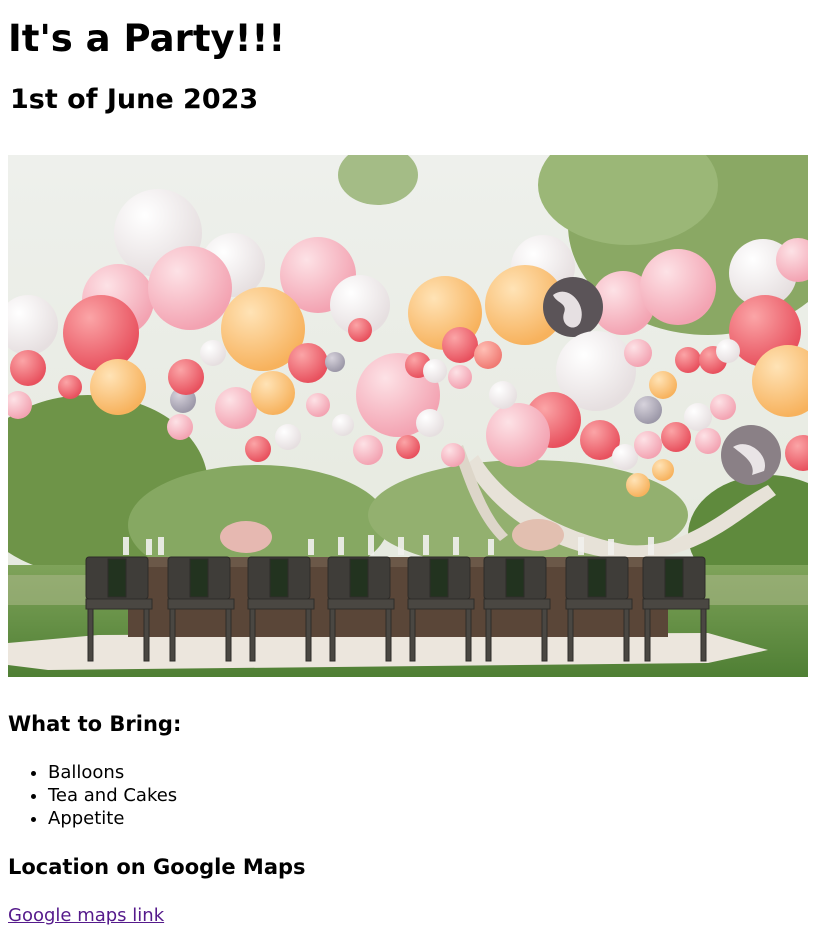 This screenshot has height=949, width=826. I want to click on bring-list: Balloons Tea and Cakes Appetite, so click(413, 795).